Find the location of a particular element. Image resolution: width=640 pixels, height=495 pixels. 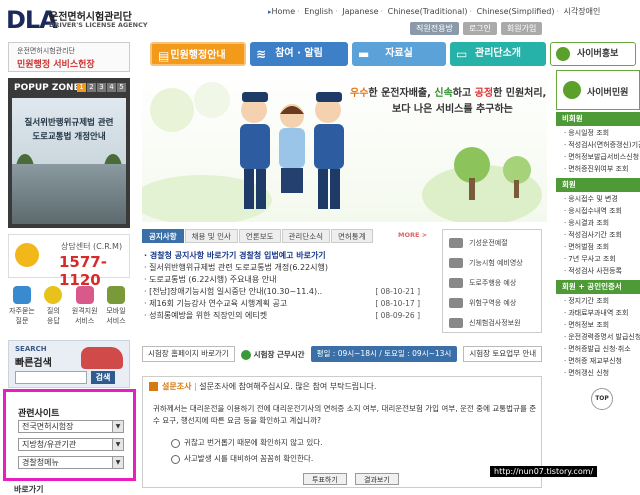

list-item: 면허정보 조회 is located at coordinates (586, 325).